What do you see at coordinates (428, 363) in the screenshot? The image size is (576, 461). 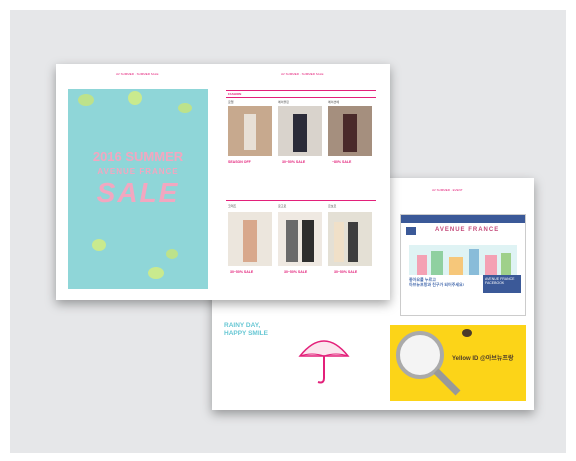 I see `magnifier-icon` at bounding box center [428, 363].